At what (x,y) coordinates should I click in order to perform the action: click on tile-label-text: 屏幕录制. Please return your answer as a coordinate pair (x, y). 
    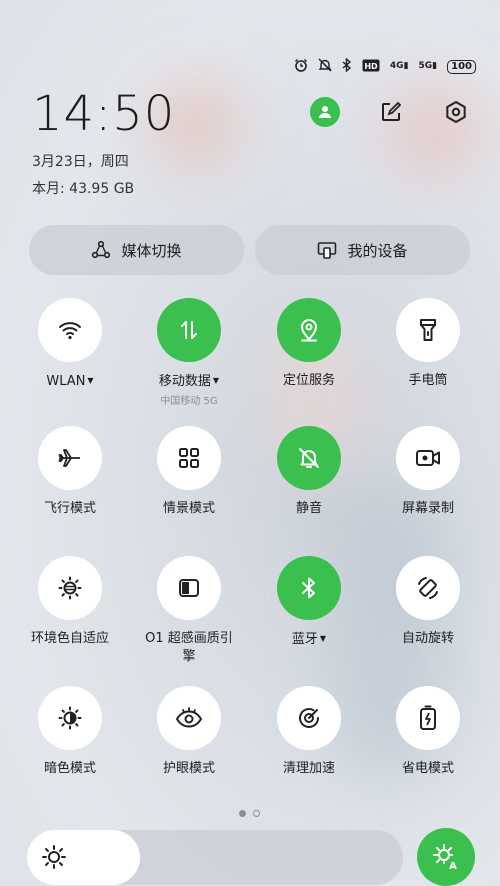
    Looking at the image, I should click on (427, 508).